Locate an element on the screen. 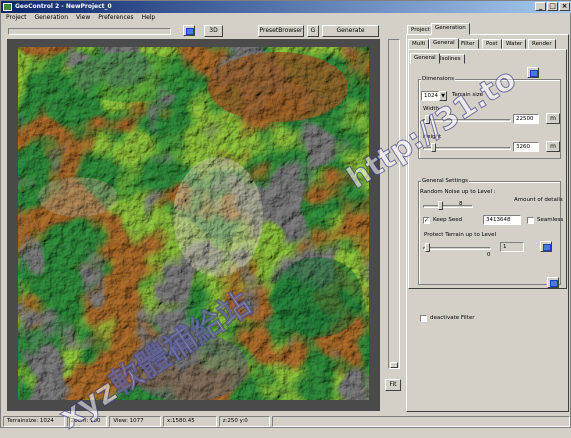  random-noise-value: 8 is located at coordinates (461, 204).